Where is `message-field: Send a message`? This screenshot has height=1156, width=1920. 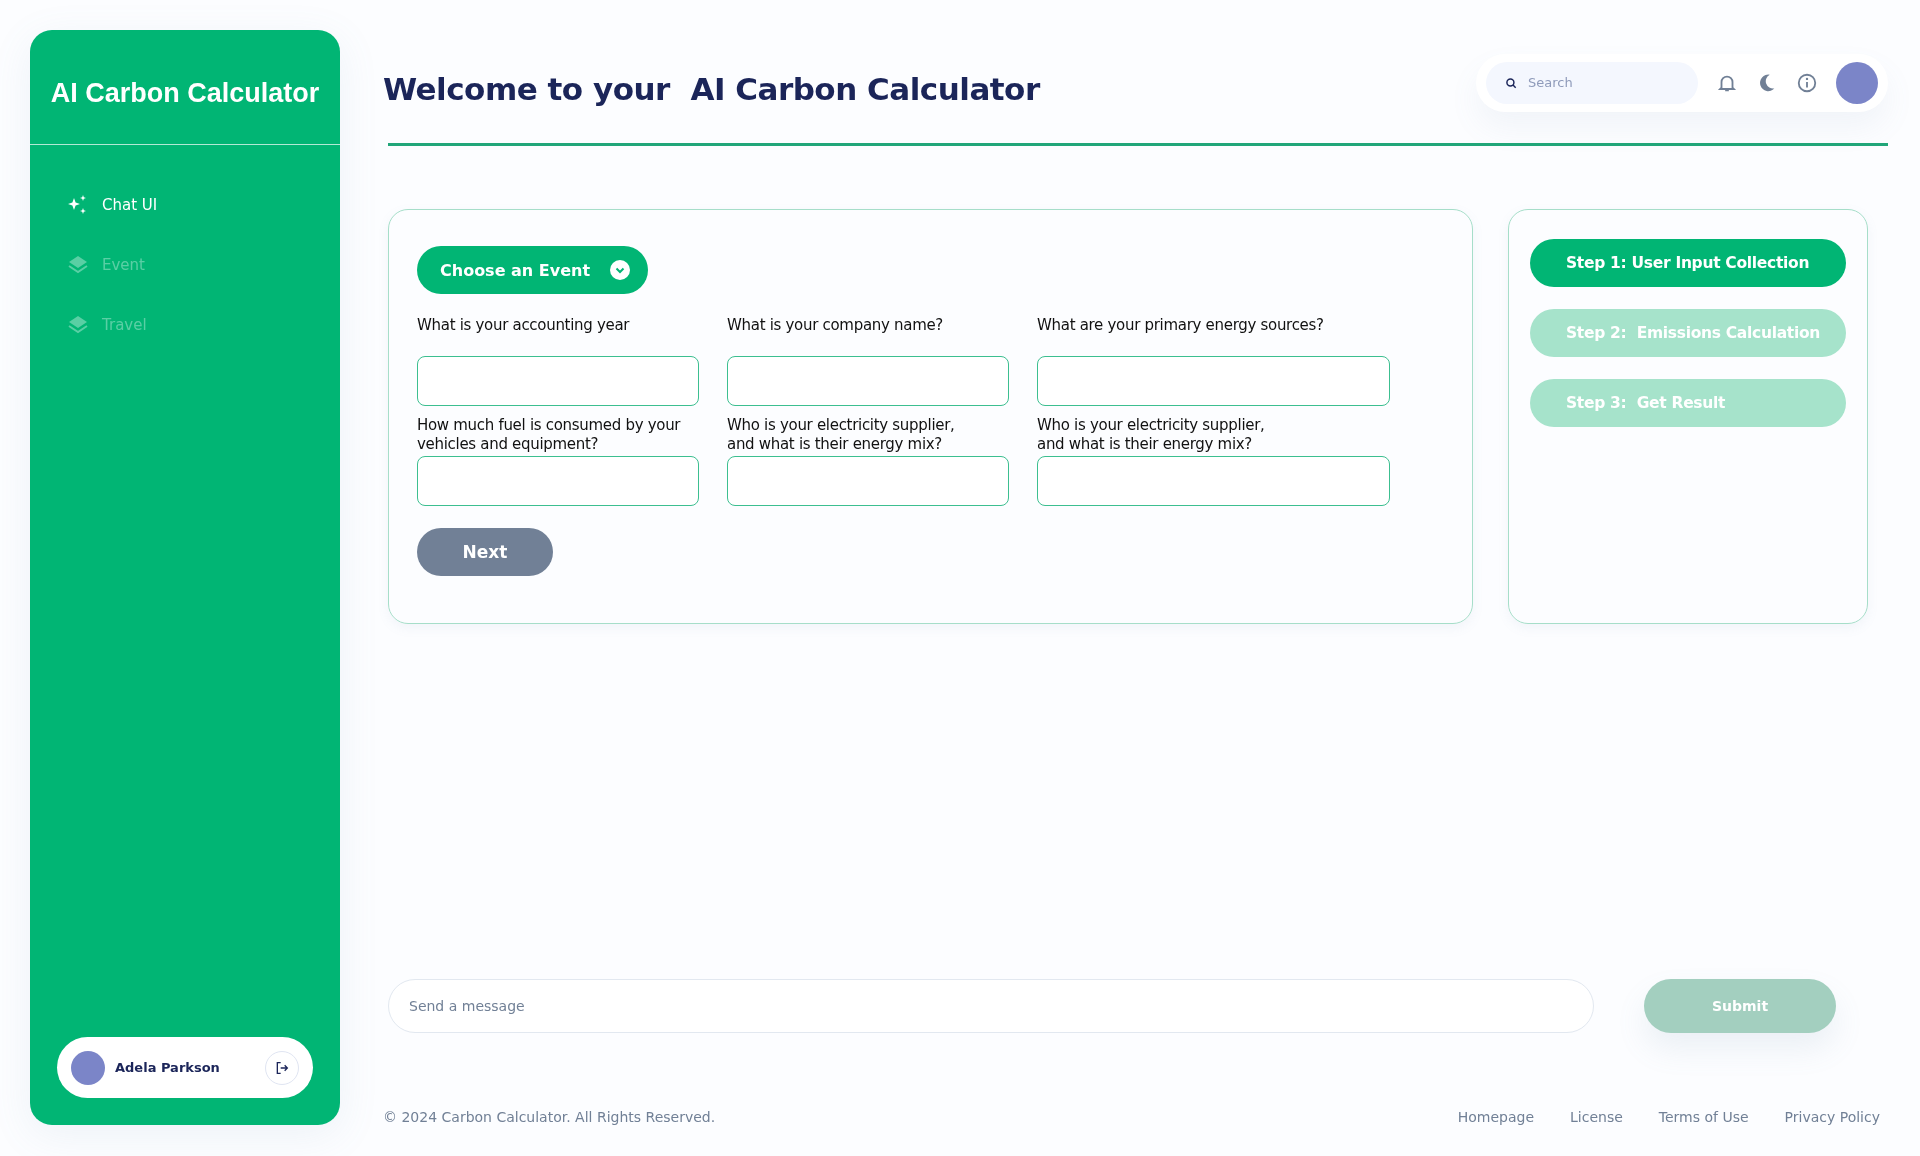 message-field: Send a message is located at coordinates (991, 1006).